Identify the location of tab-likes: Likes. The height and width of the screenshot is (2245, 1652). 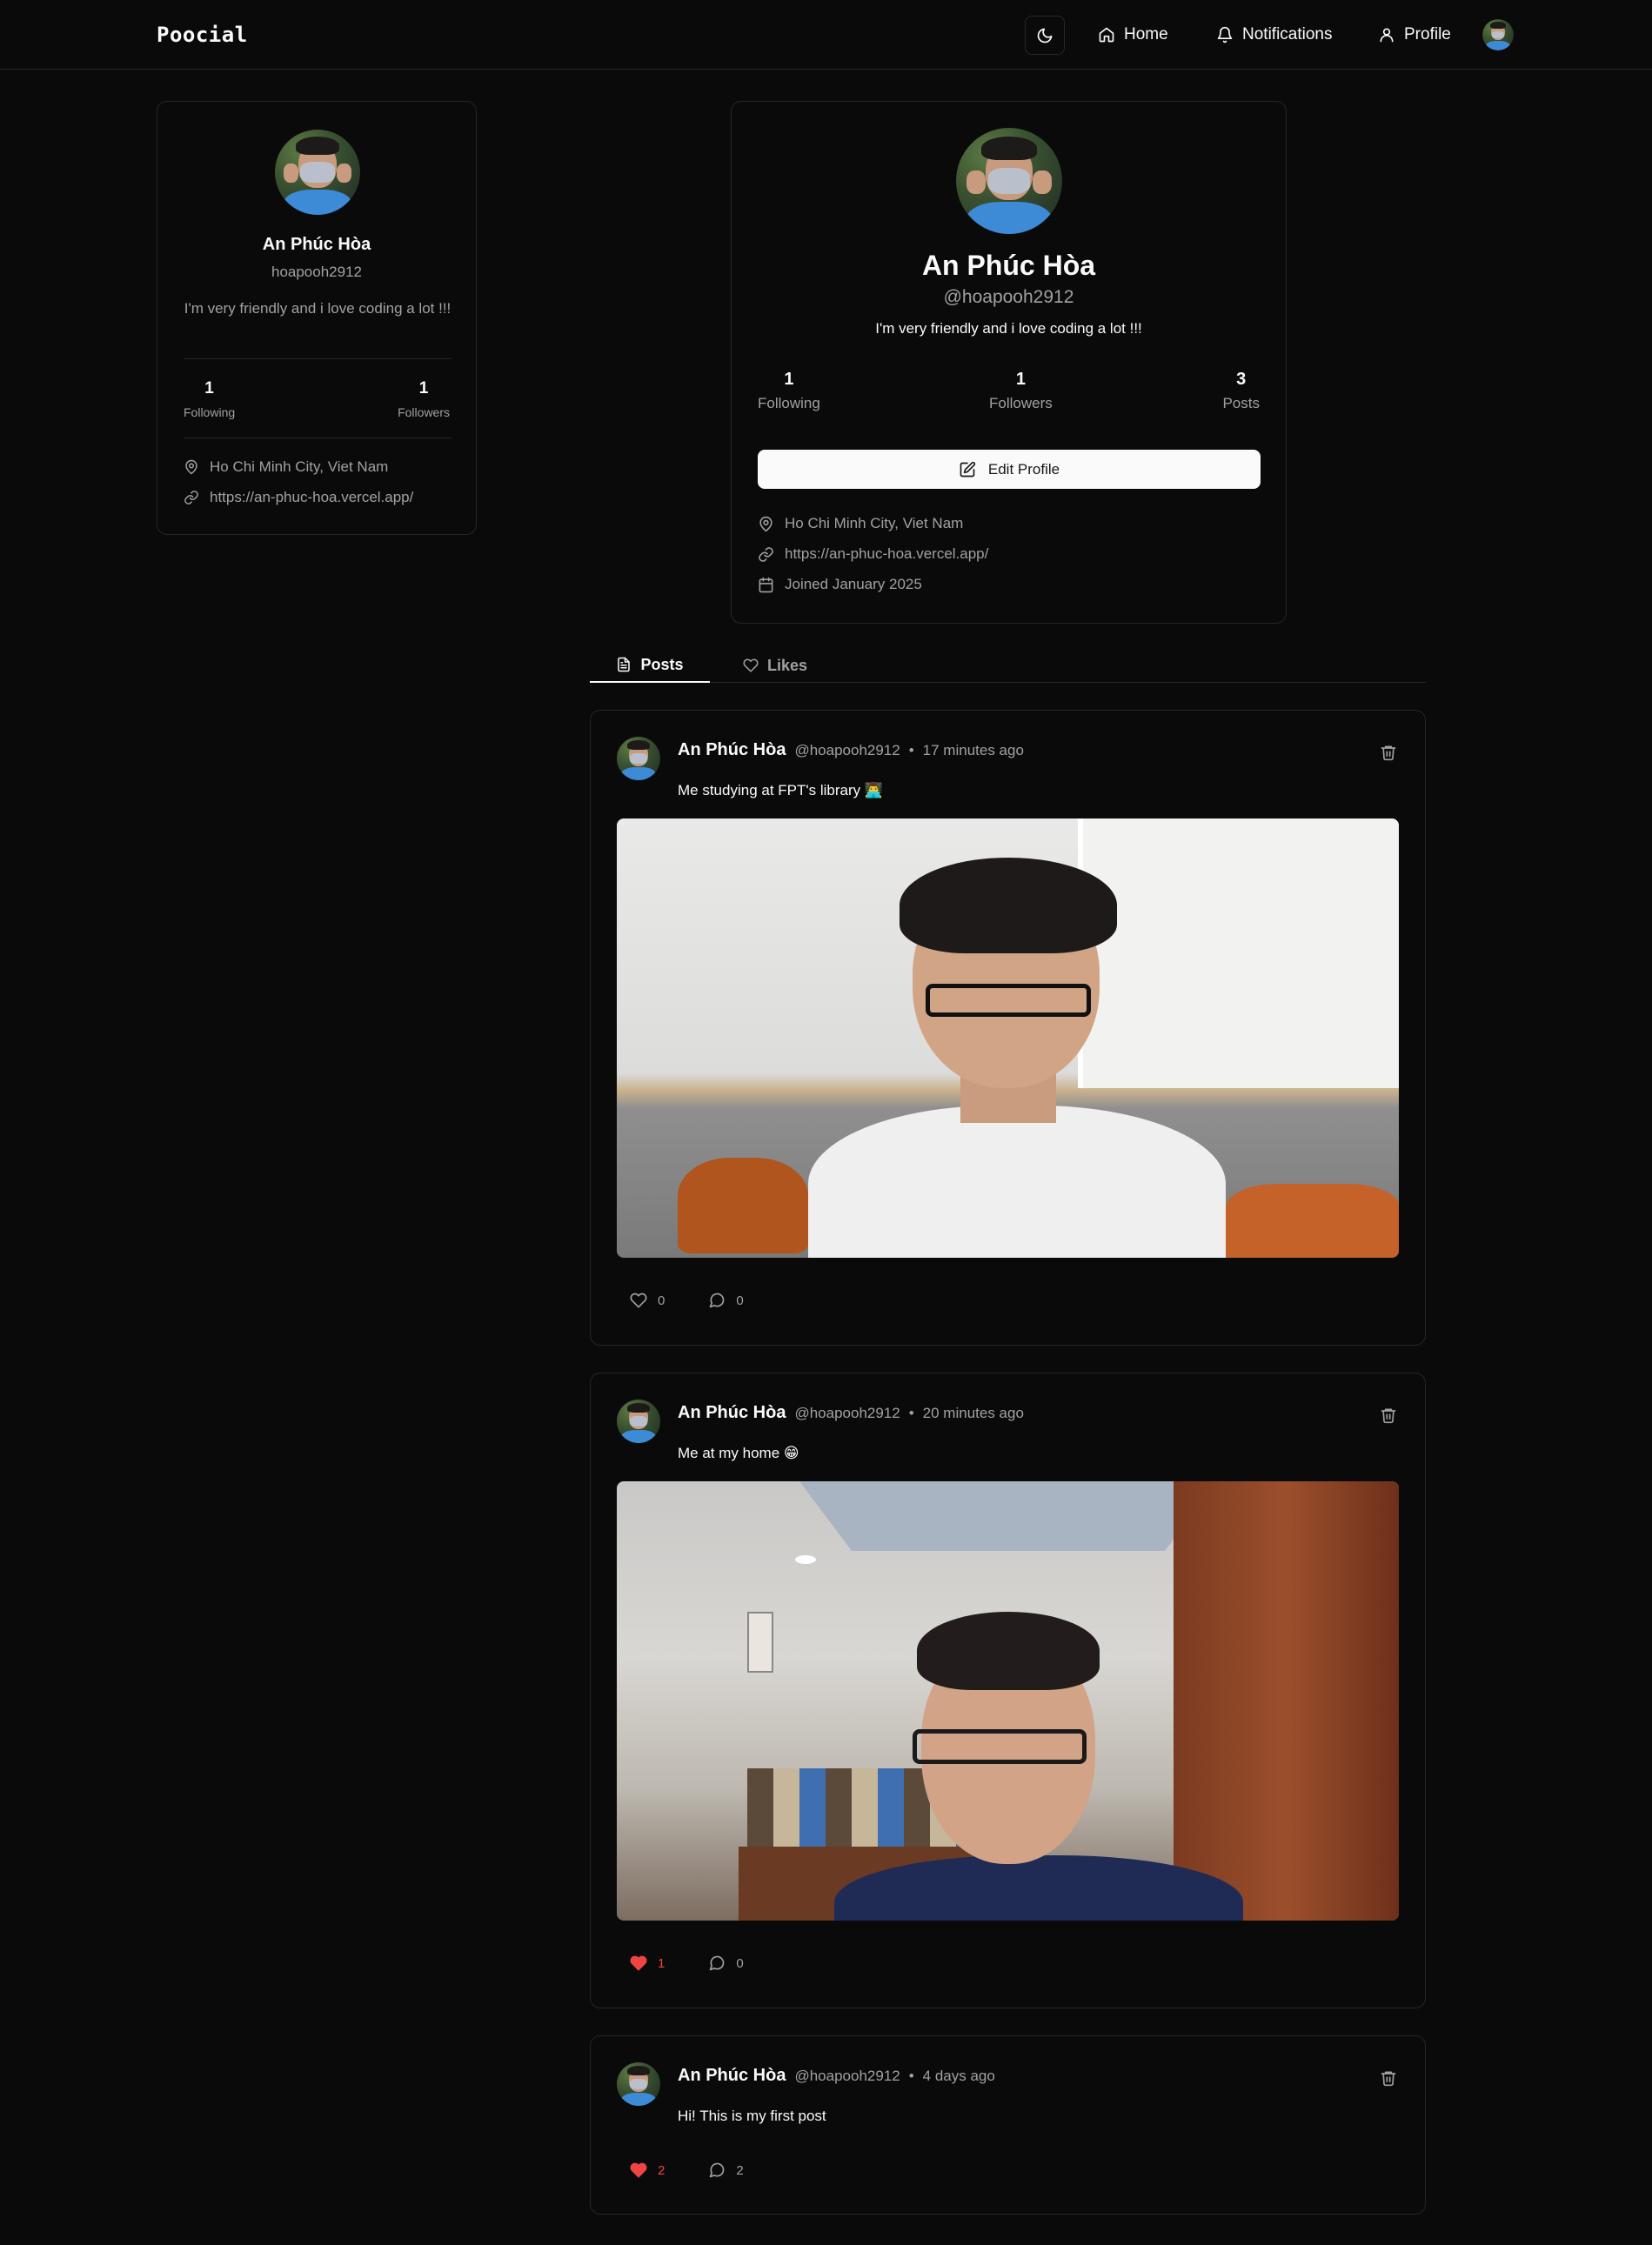
(775, 665).